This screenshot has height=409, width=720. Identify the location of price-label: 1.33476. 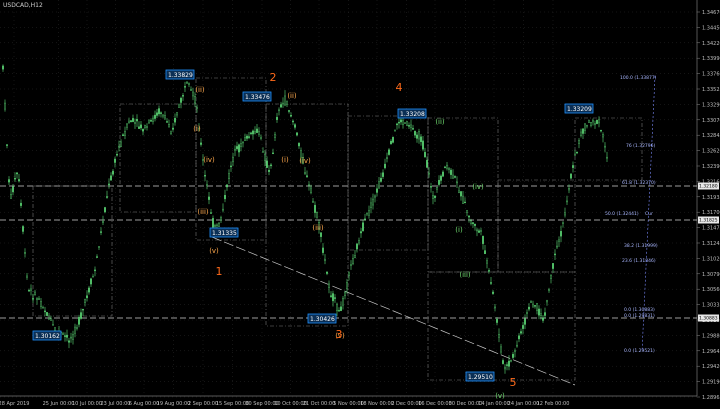
(257, 97).